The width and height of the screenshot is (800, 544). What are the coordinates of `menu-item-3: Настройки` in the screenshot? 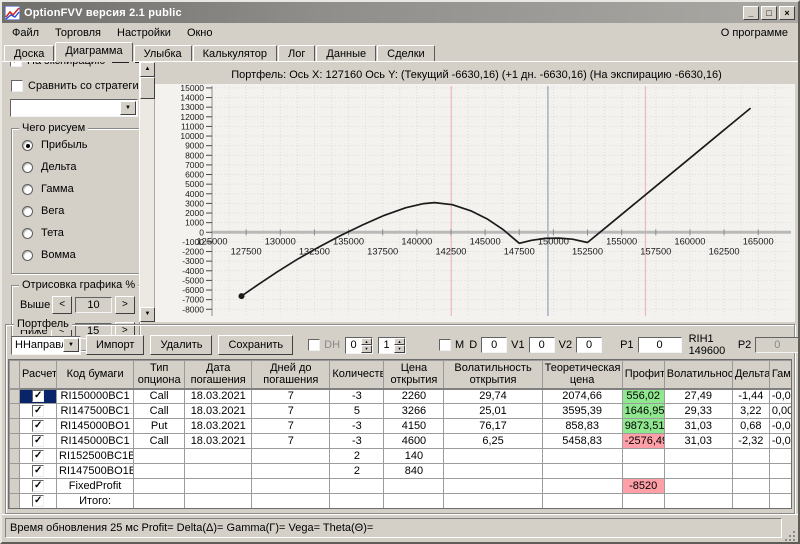 It's located at (144, 33).